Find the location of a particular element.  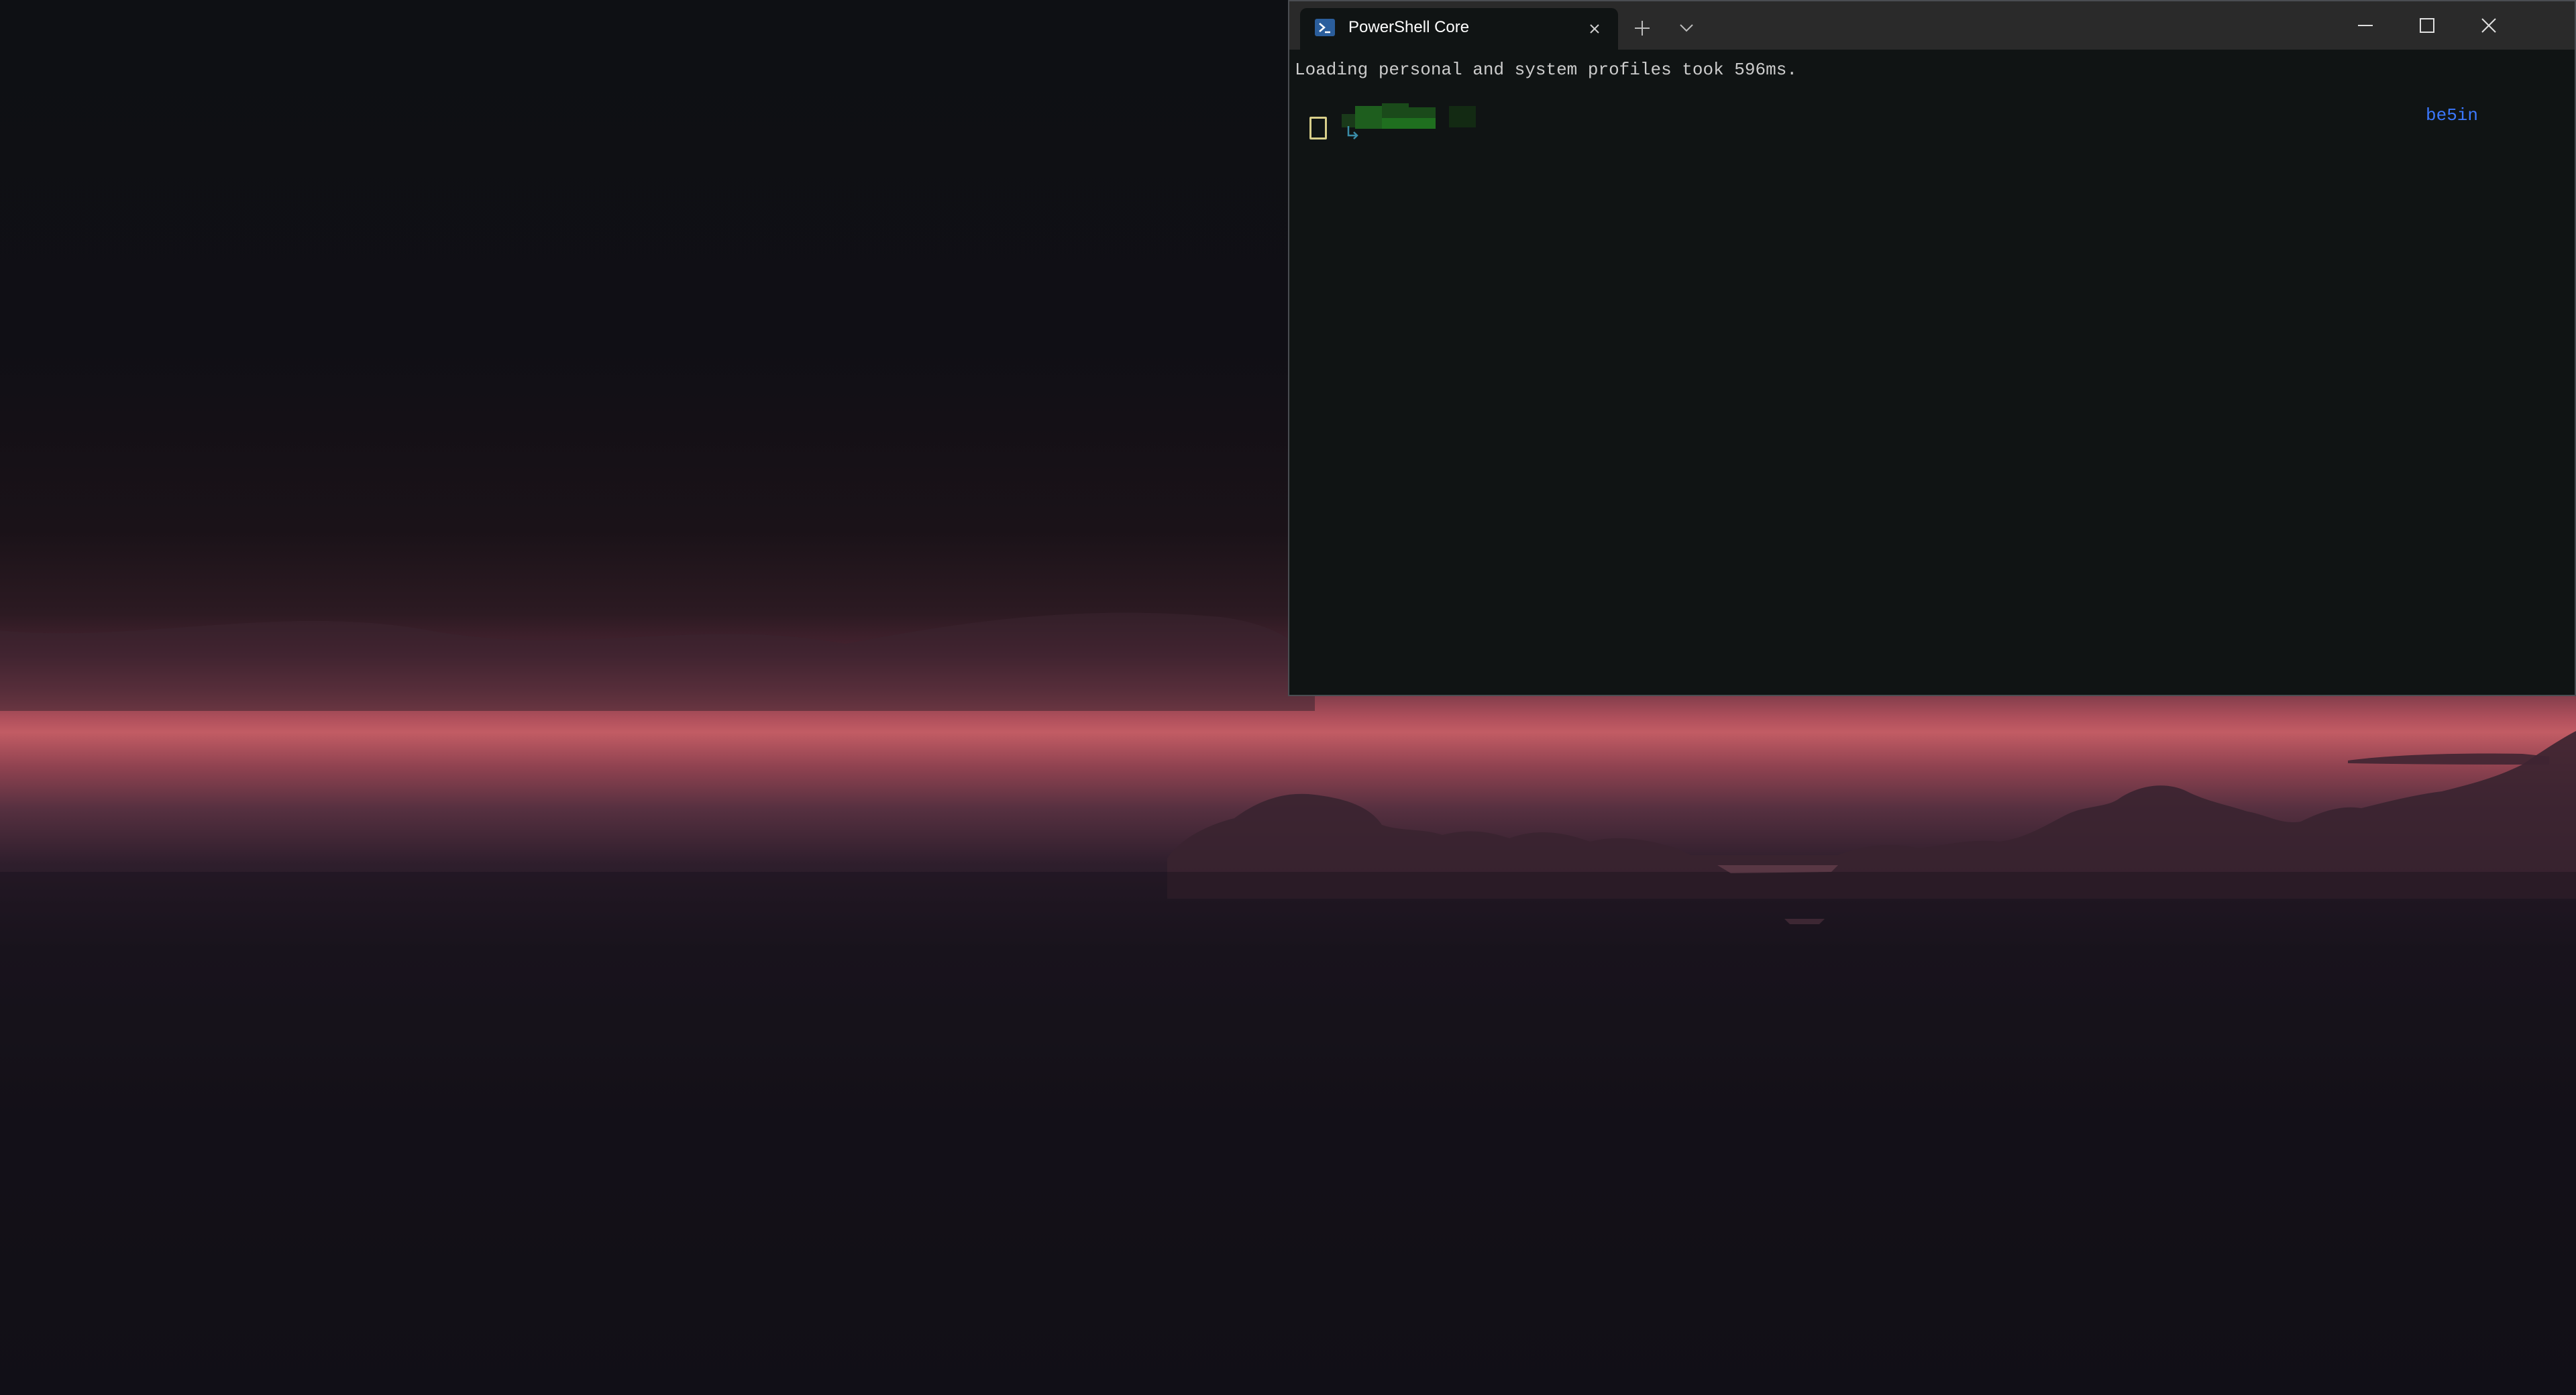

title-bar: PowerShell Core is located at coordinates (1932, 25).